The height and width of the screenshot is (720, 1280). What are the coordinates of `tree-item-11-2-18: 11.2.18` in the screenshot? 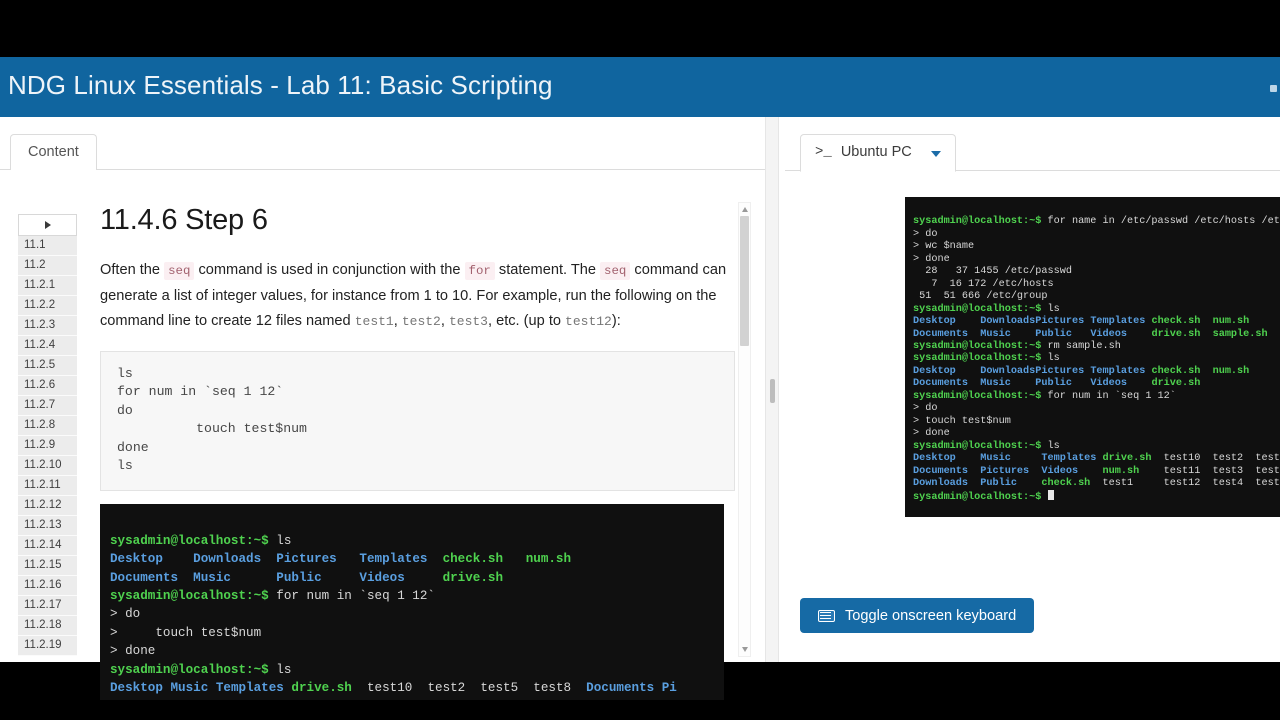 It's located at (47, 626).